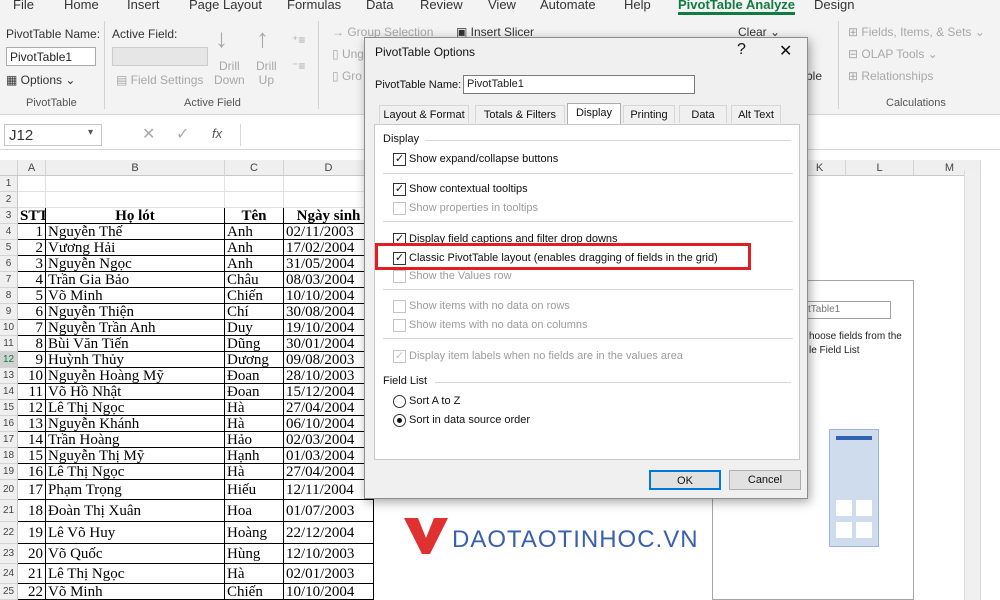 This screenshot has width=1000, height=600. Describe the element at coordinates (329, 264) in the screenshot. I see `table-cell: 31/05/2004` at that location.